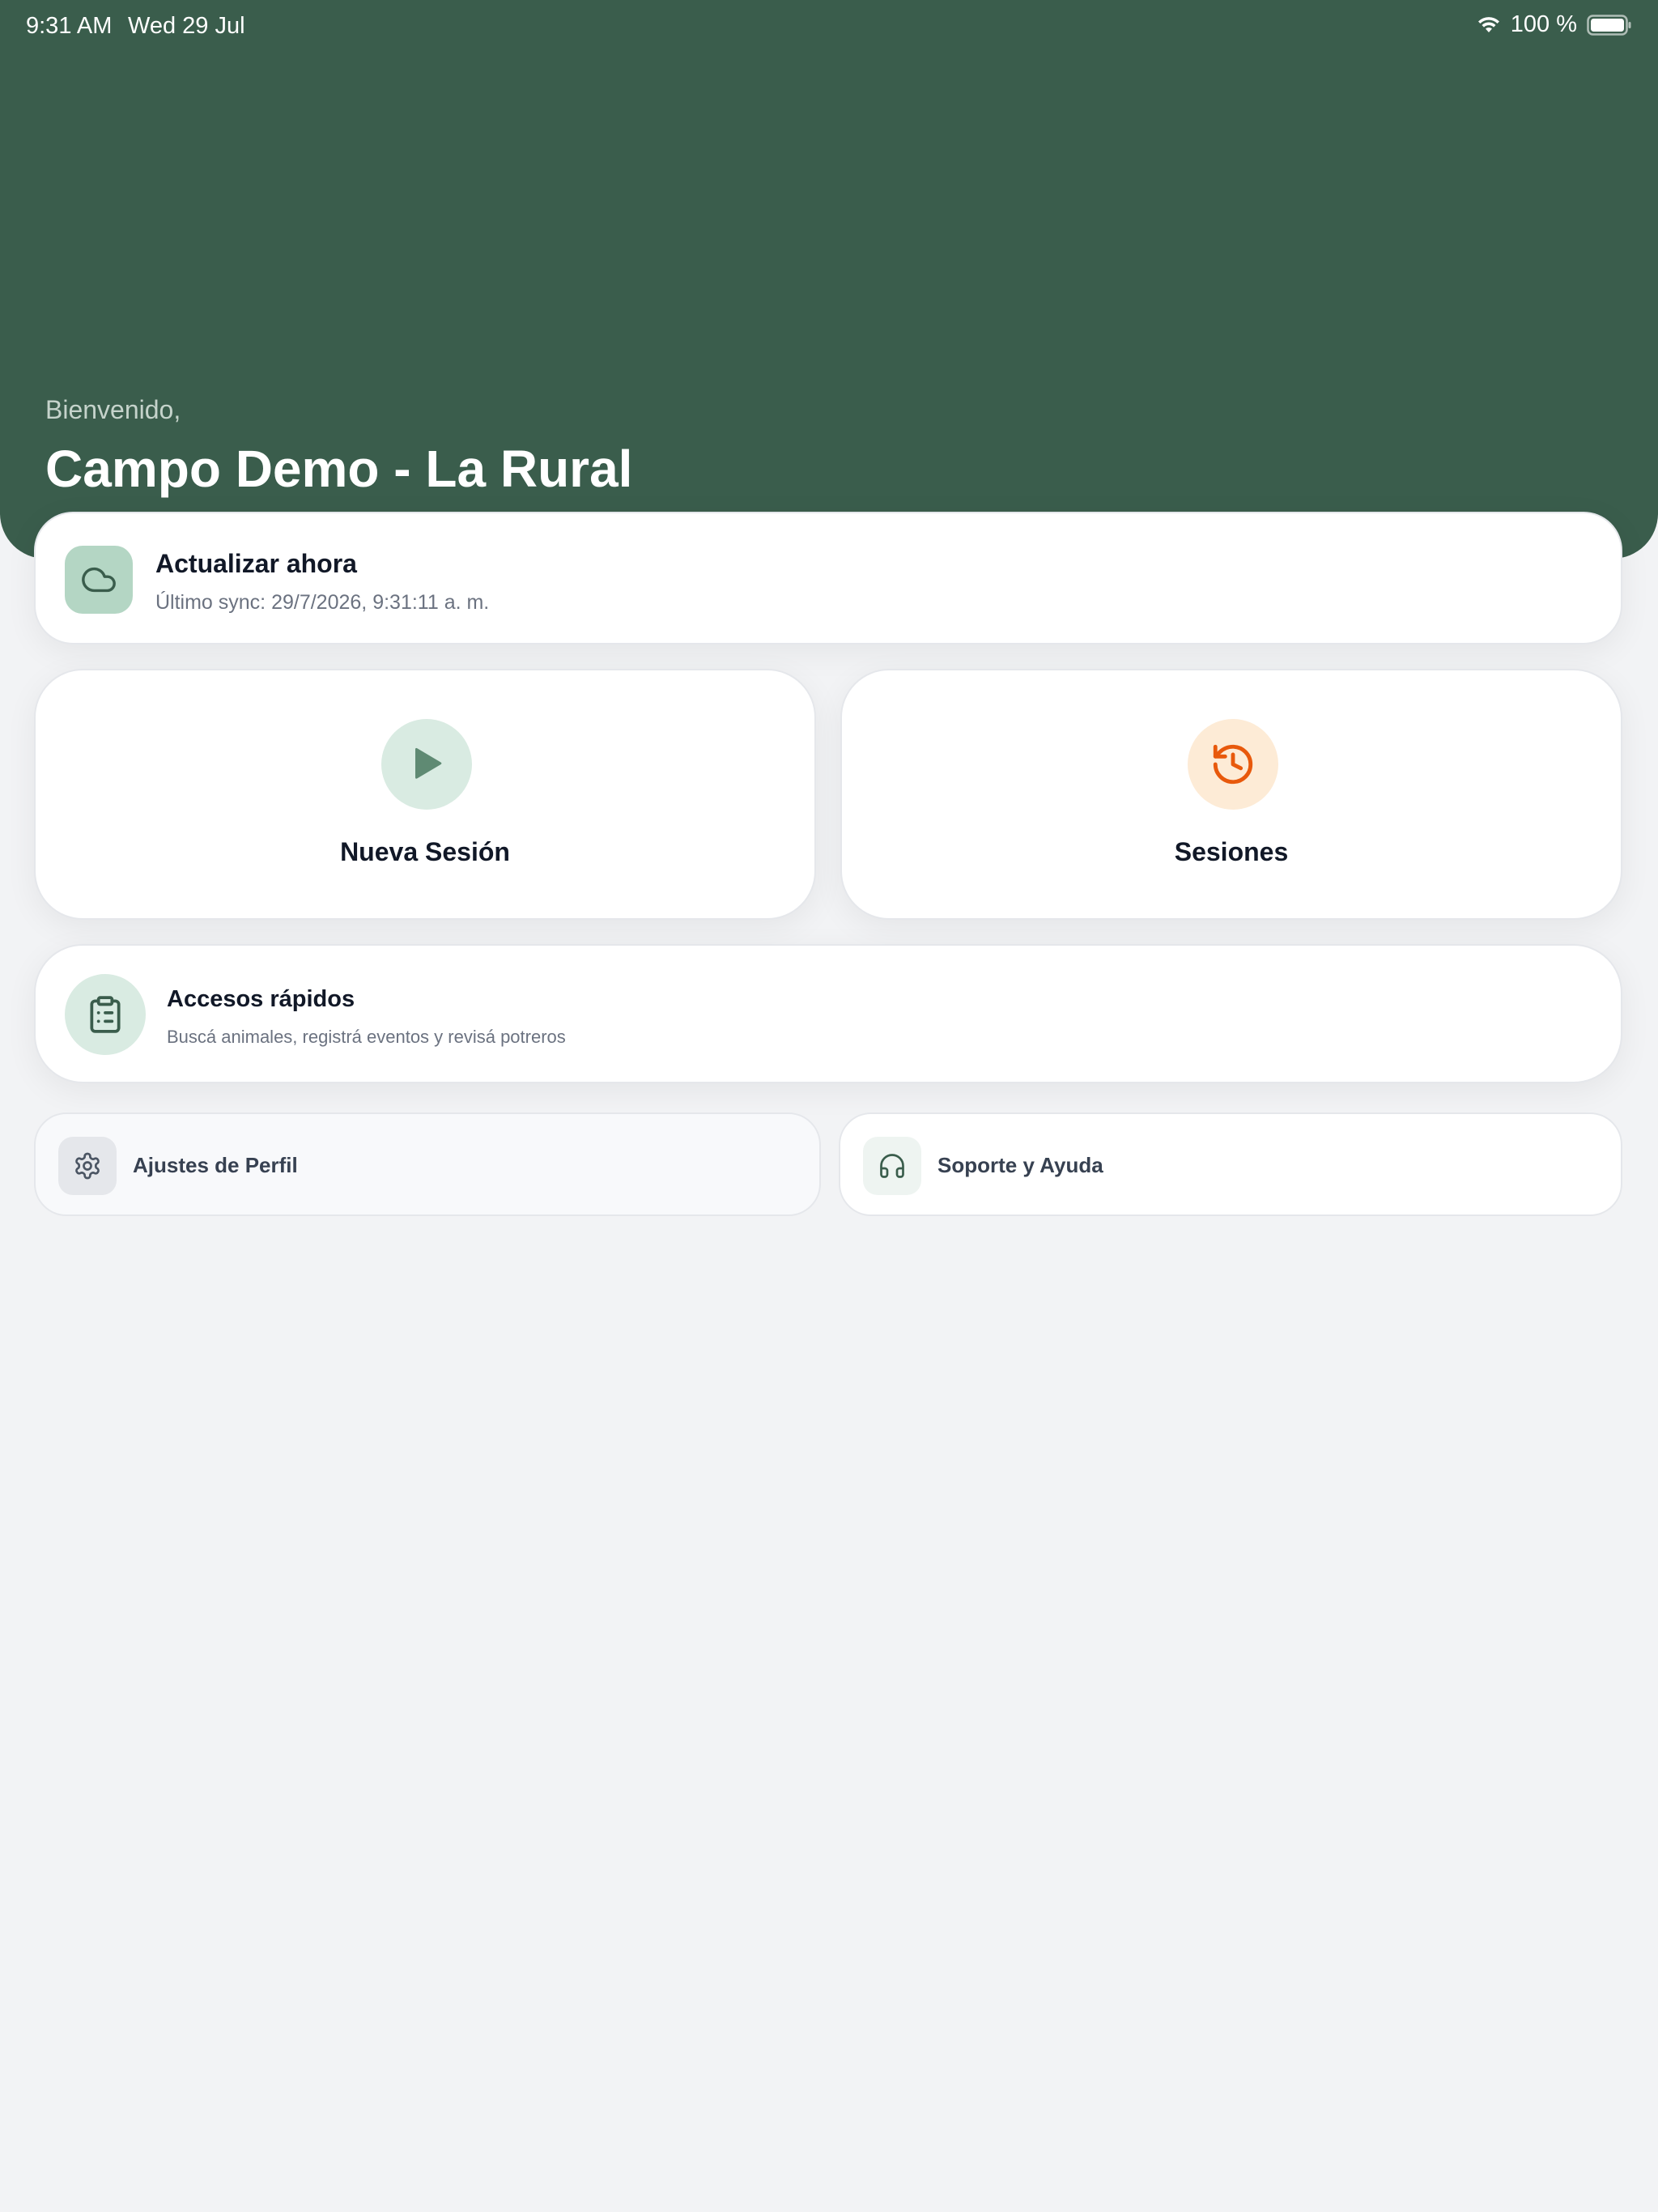 The height and width of the screenshot is (2212, 1658). Describe the element at coordinates (425, 852) in the screenshot. I see `new-session-label: Nueva Sesión` at that location.